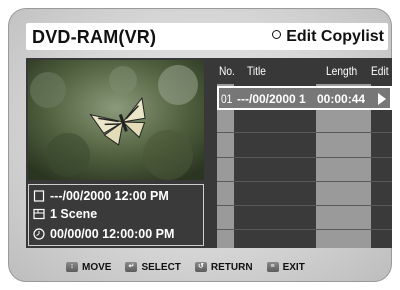  I want to click on row-length: 00:00:44, so click(341, 99).